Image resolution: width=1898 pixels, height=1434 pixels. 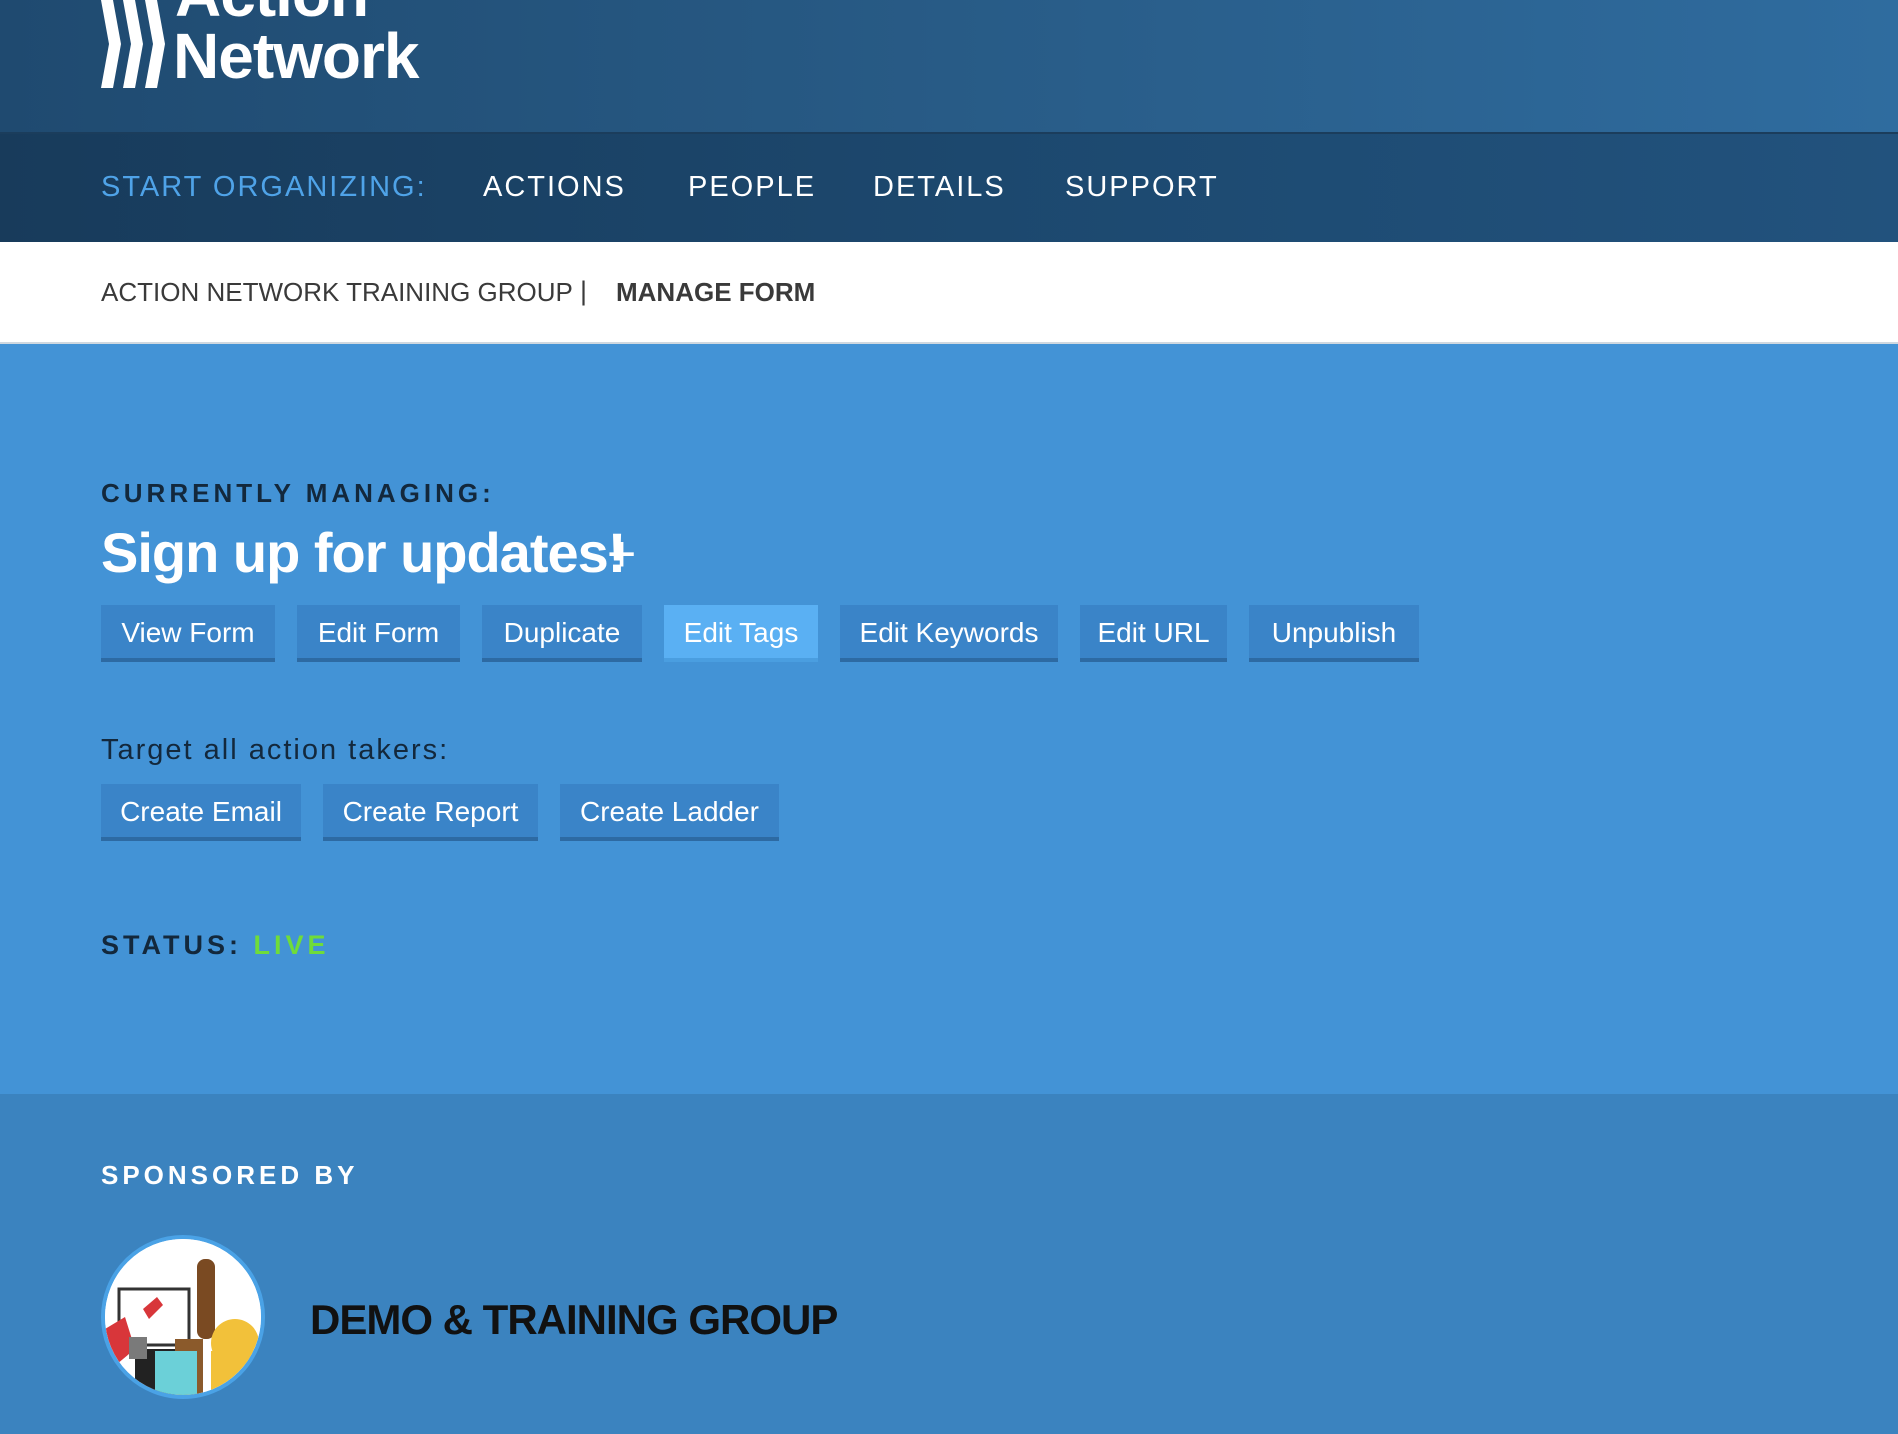 I want to click on create-report-button: Create Report, so click(x=430, y=812).